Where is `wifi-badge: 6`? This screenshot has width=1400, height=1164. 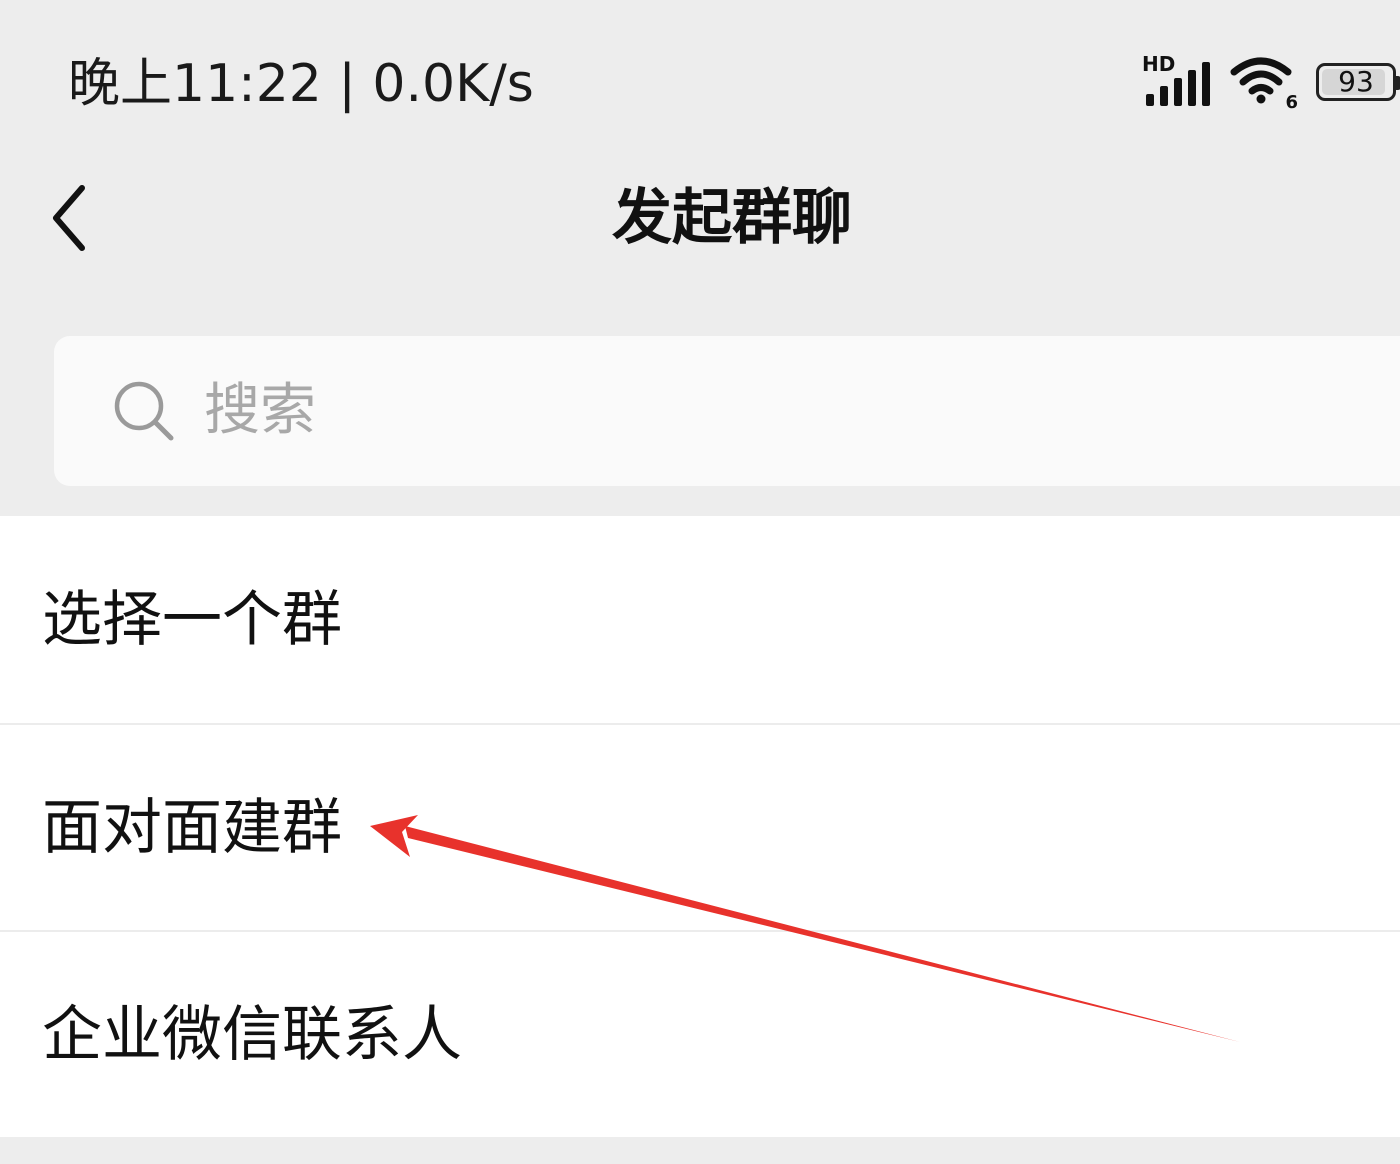
wifi-badge: 6 is located at coordinates (1291, 102).